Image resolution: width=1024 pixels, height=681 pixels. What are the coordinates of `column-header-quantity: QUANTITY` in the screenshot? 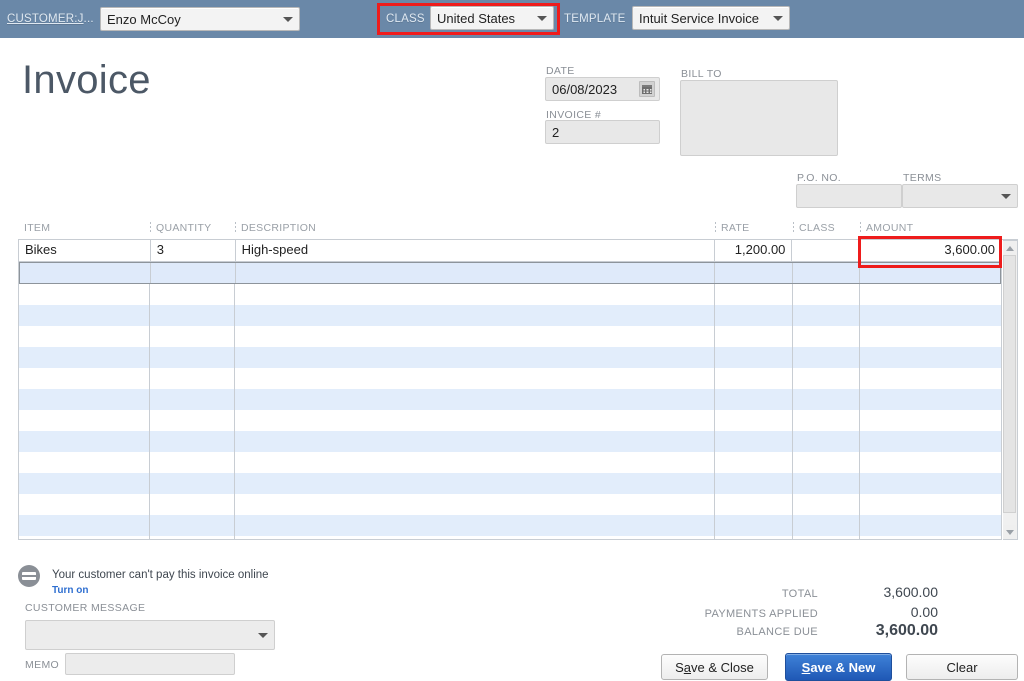 It's located at (192, 228).